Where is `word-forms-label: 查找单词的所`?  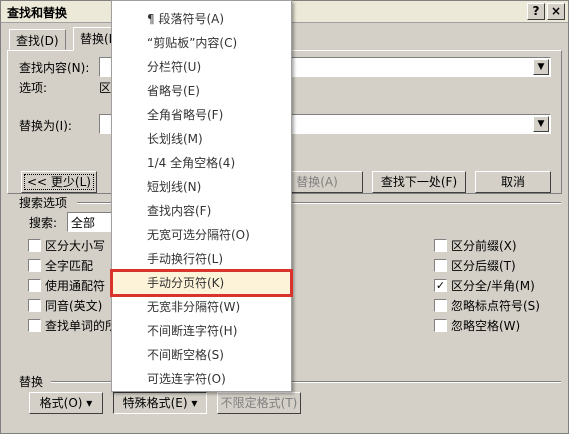
word-forms-label: 查找单词的所 is located at coordinates (81, 326).